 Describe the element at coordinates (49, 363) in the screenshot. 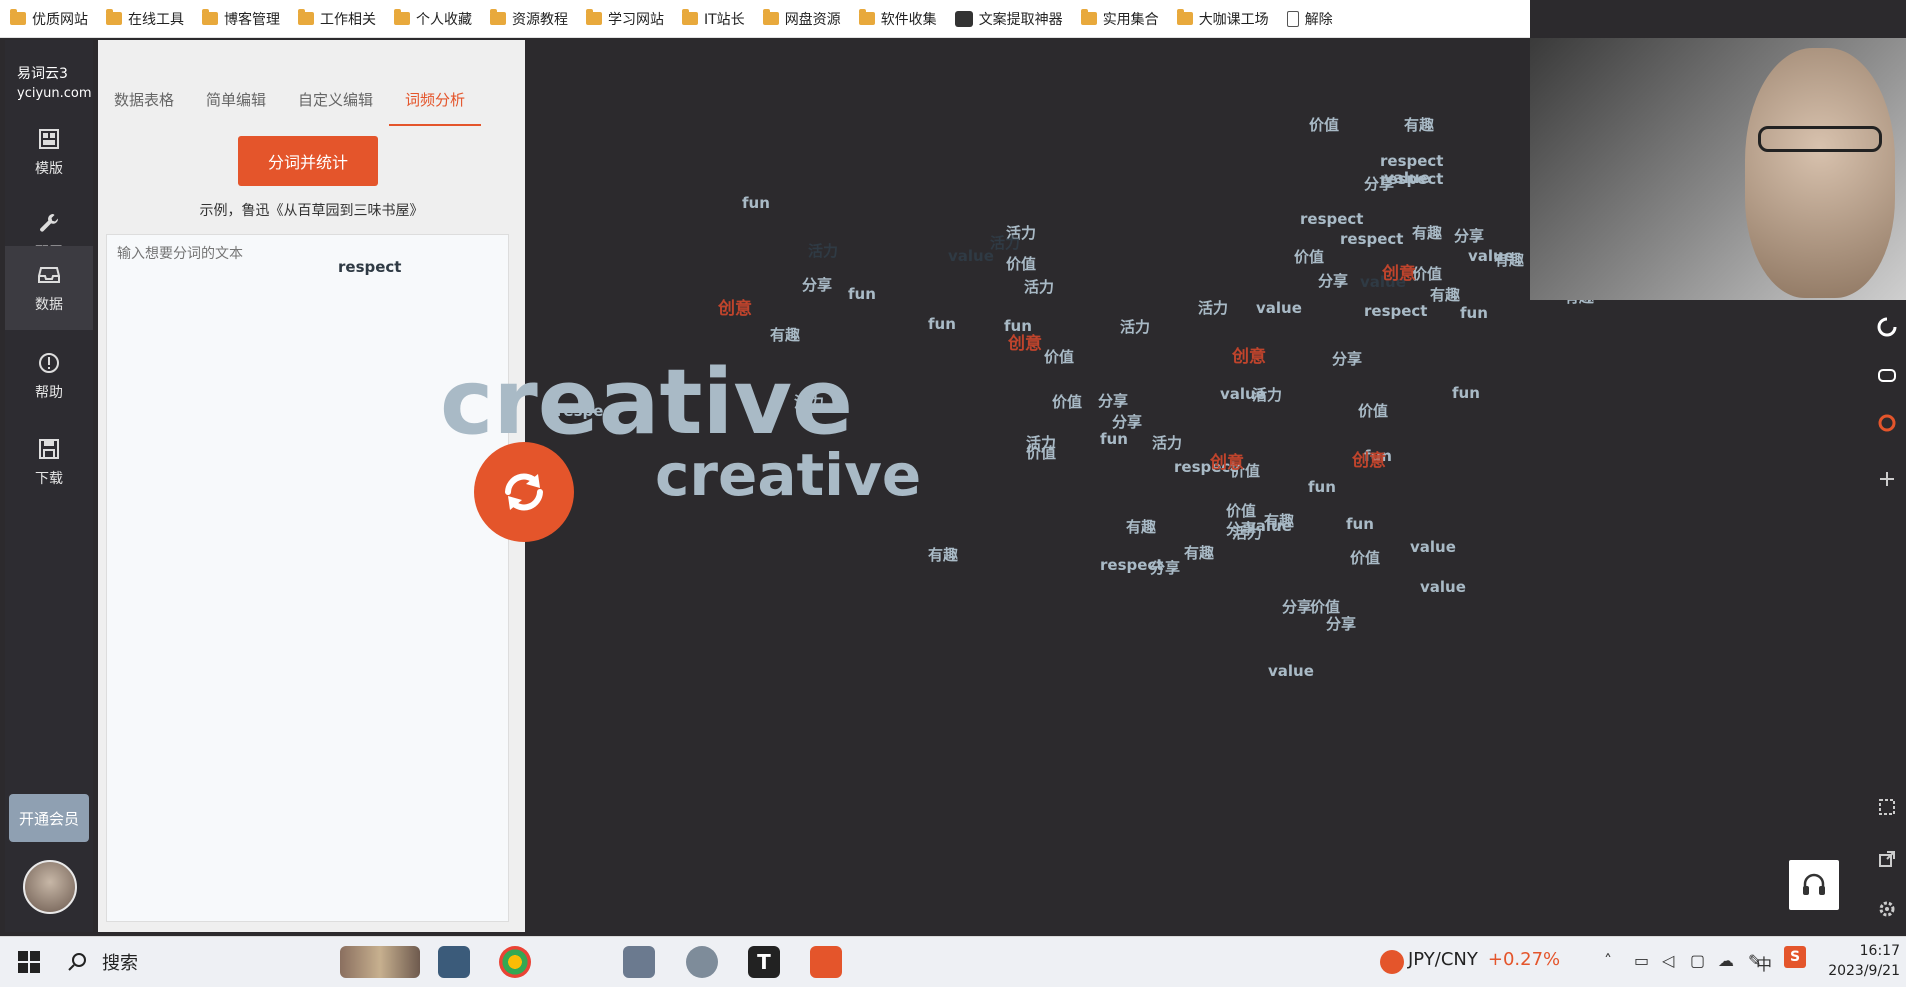

I see `info-icon` at that location.